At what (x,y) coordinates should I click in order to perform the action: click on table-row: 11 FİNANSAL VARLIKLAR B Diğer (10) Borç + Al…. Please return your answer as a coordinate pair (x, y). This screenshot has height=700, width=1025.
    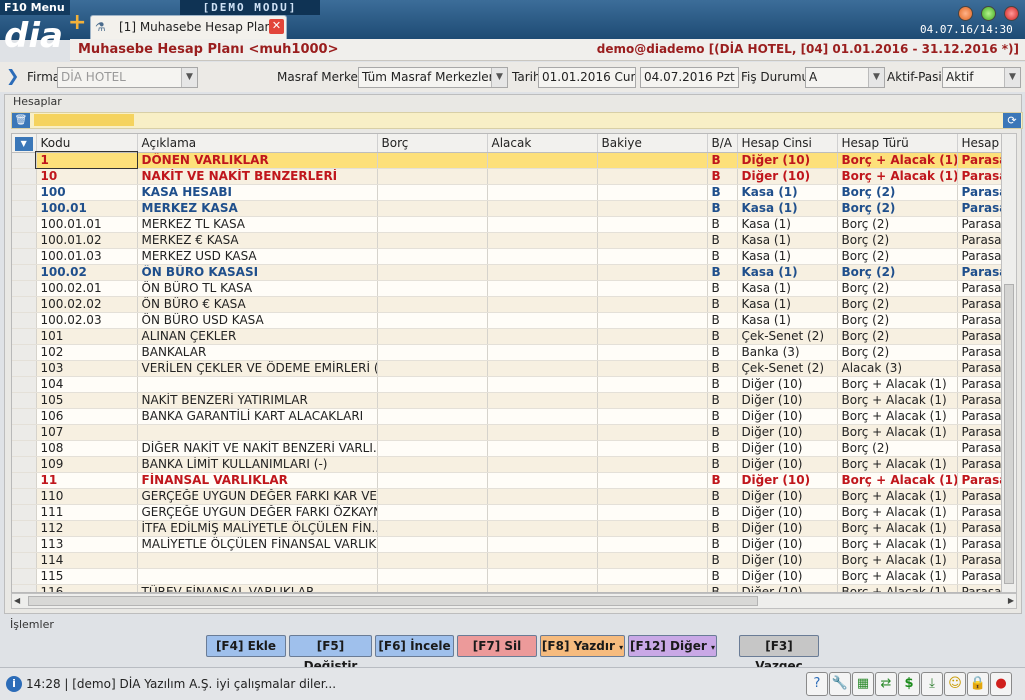
    Looking at the image, I should click on (508, 480).